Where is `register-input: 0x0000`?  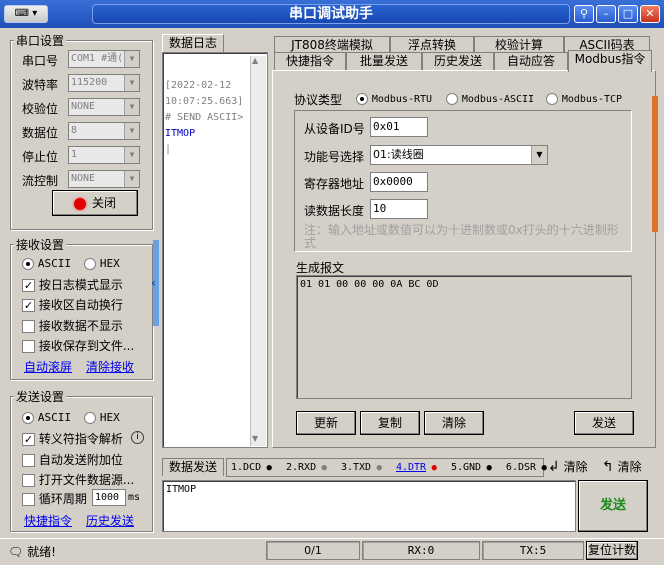
register-input: 0x0000 is located at coordinates (399, 182).